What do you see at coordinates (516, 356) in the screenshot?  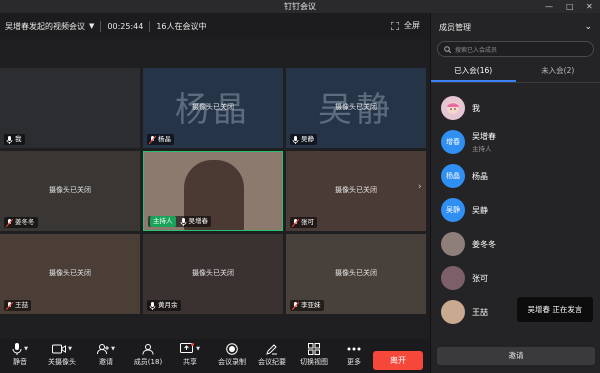 I see `invite-button: 邀请` at bounding box center [516, 356].